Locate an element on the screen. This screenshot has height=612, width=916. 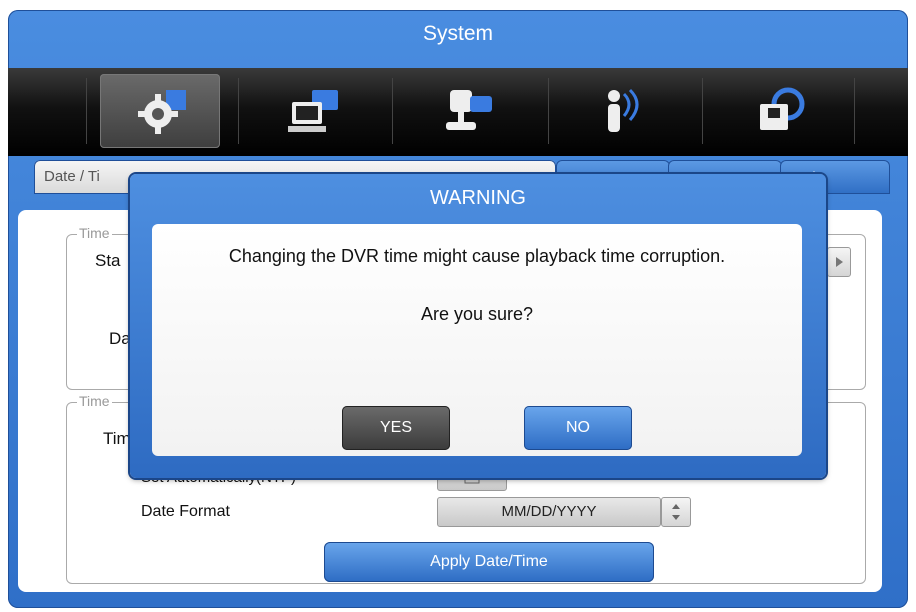
date-label: Da is located at coordinates (120, 338).